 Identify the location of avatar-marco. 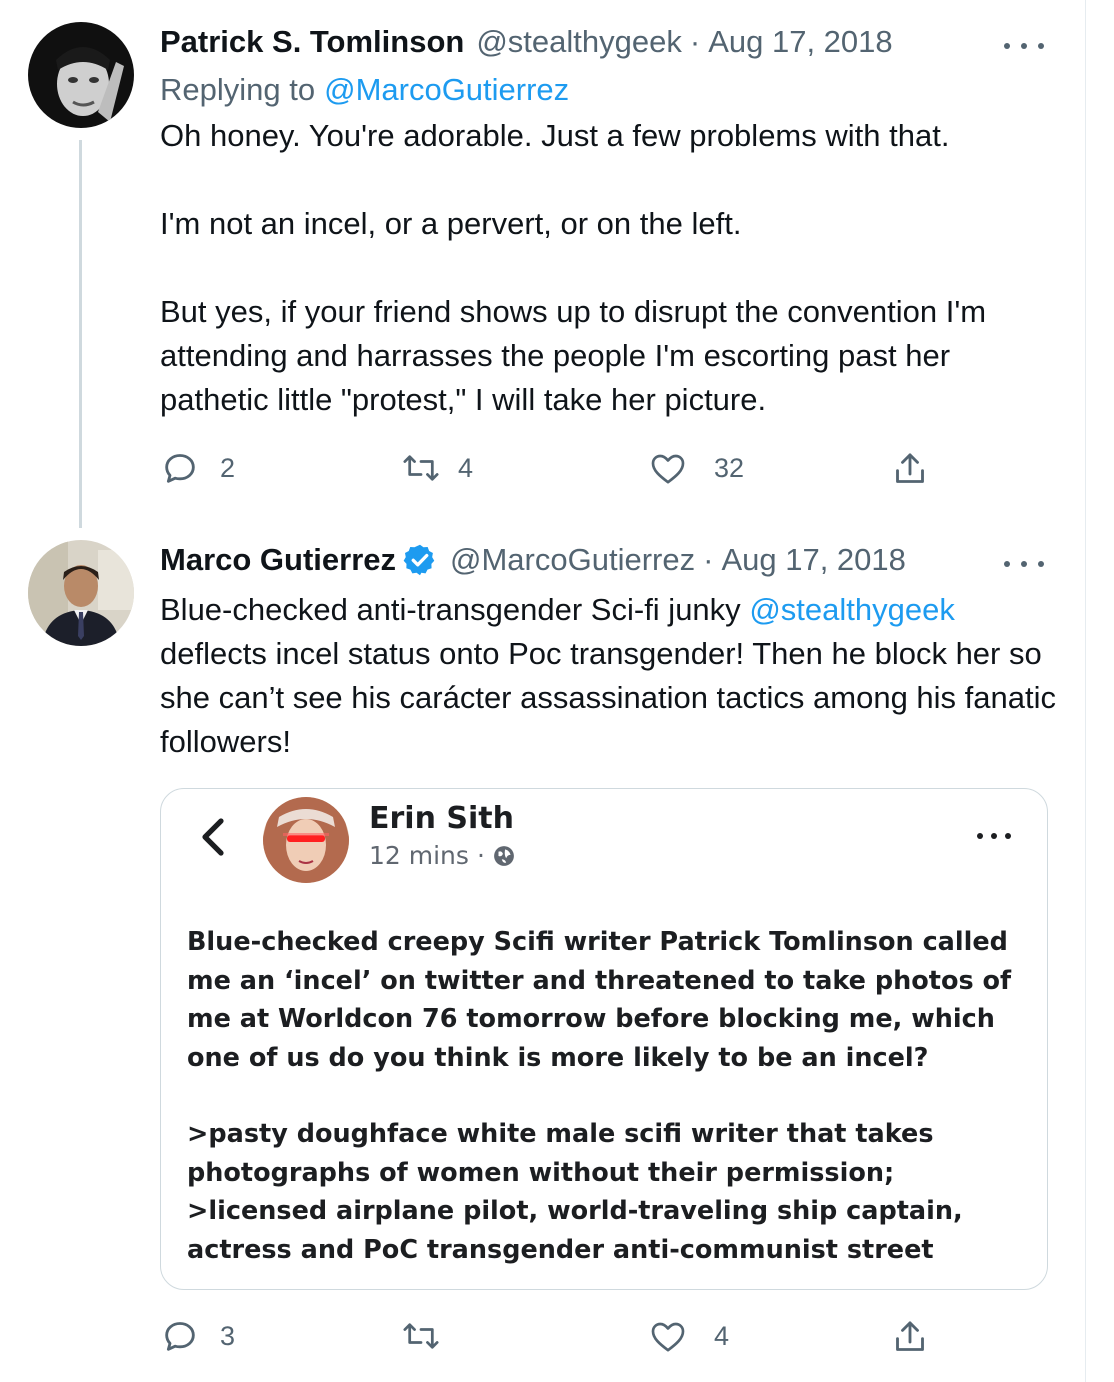
(81, 593).